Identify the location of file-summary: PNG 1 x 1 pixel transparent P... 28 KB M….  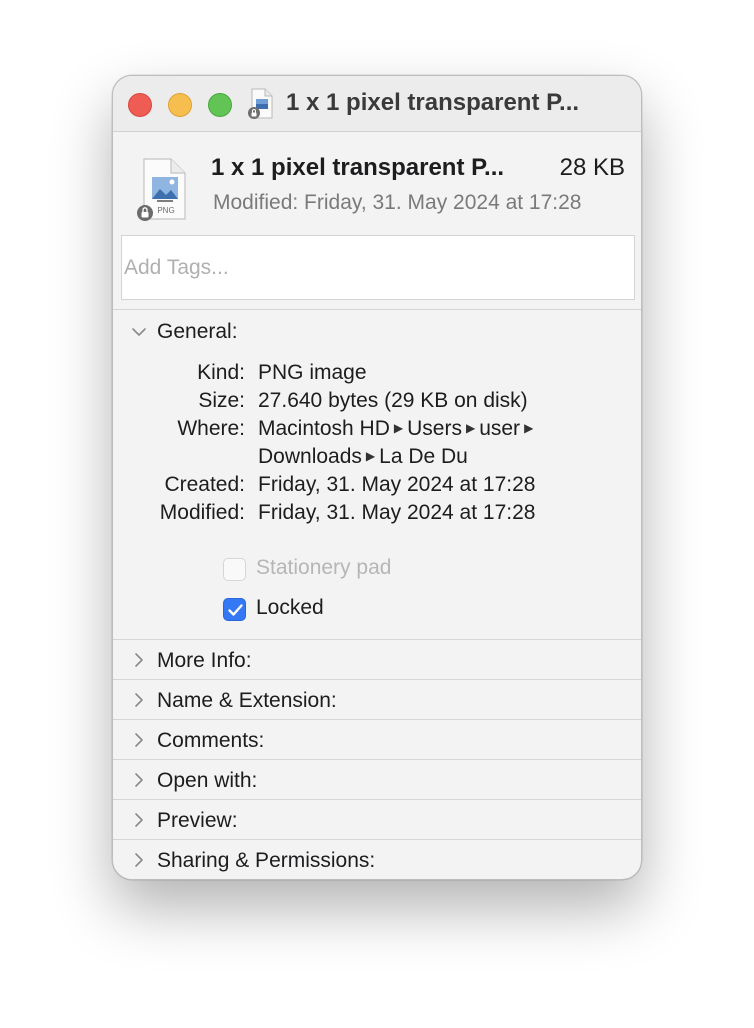
(377, 183).